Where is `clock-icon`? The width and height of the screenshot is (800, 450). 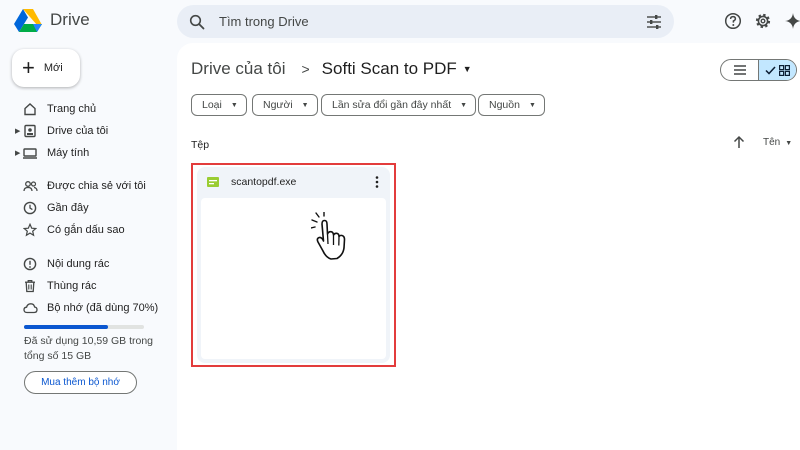
clock-icon is located at coordinates (30, 208).